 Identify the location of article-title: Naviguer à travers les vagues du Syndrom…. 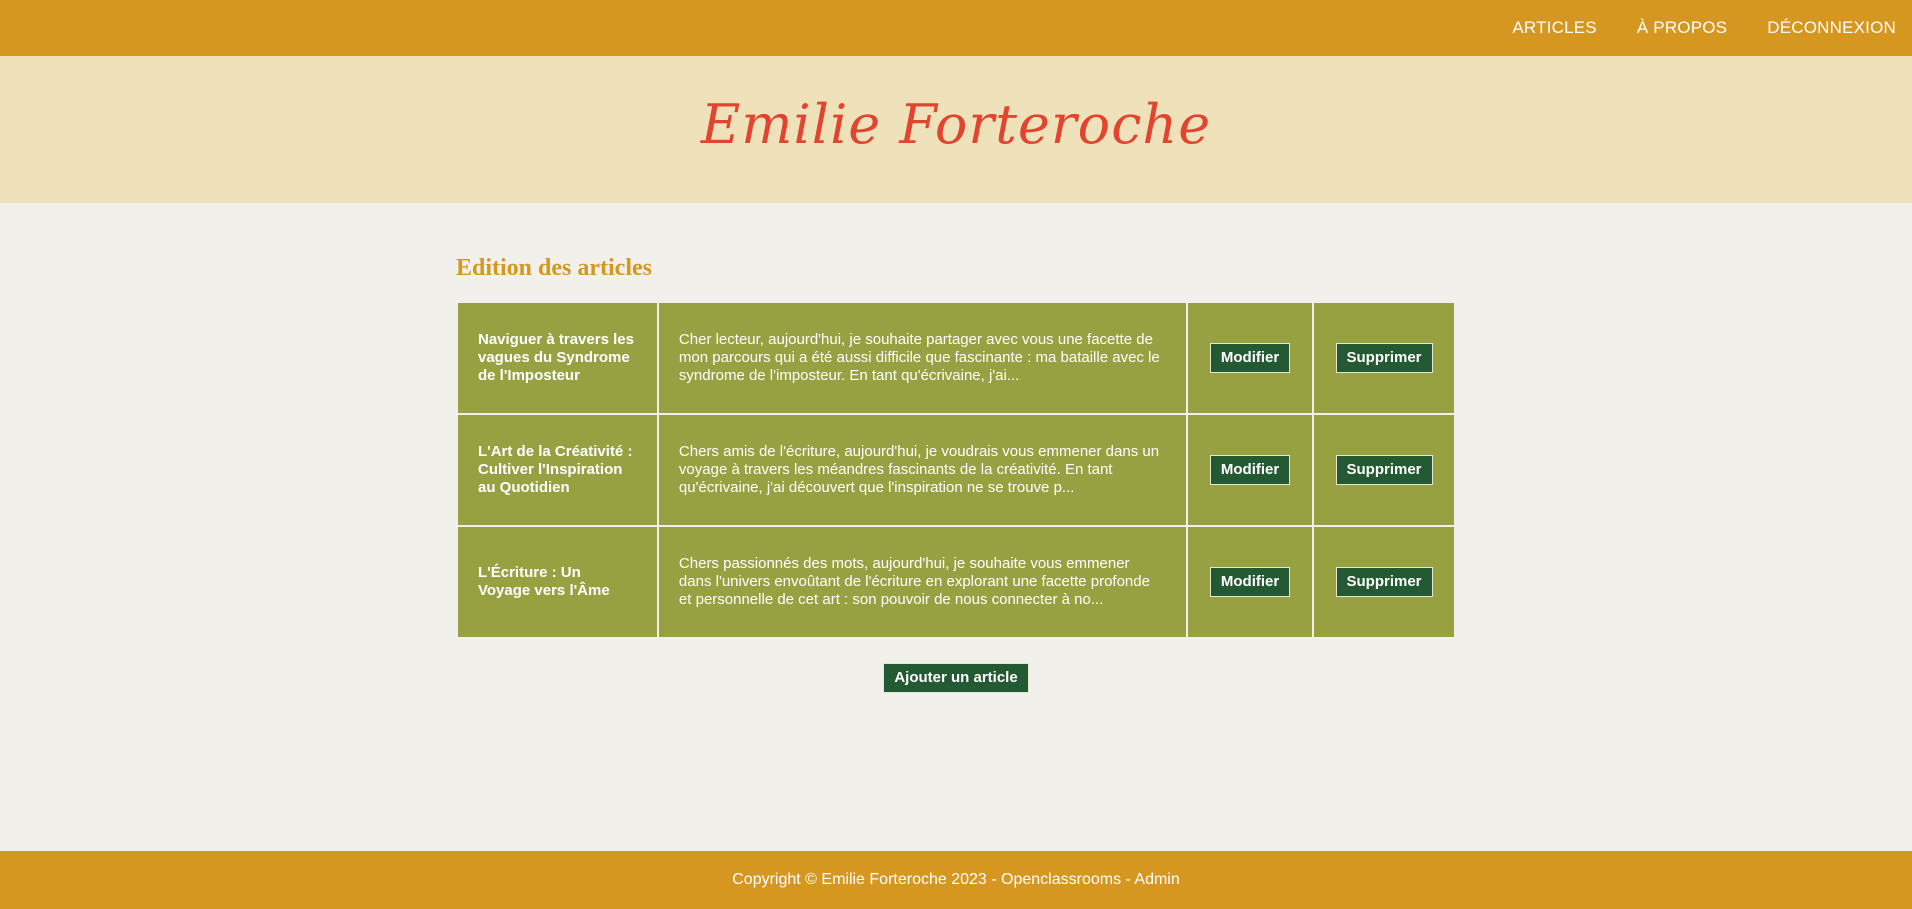
(557, 358).